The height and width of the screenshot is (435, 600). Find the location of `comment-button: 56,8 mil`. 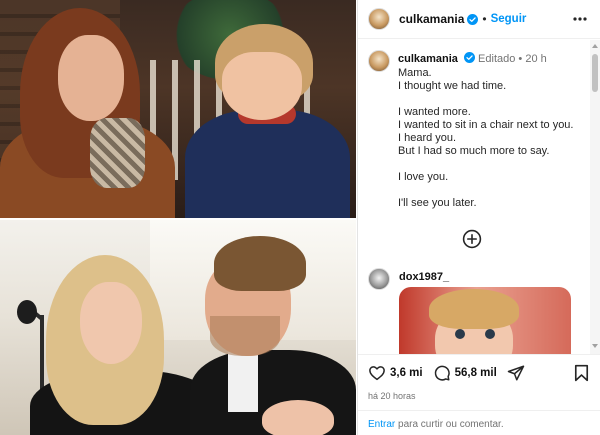

comment-button: 56,8 mil is located at coordinates (465, 373).